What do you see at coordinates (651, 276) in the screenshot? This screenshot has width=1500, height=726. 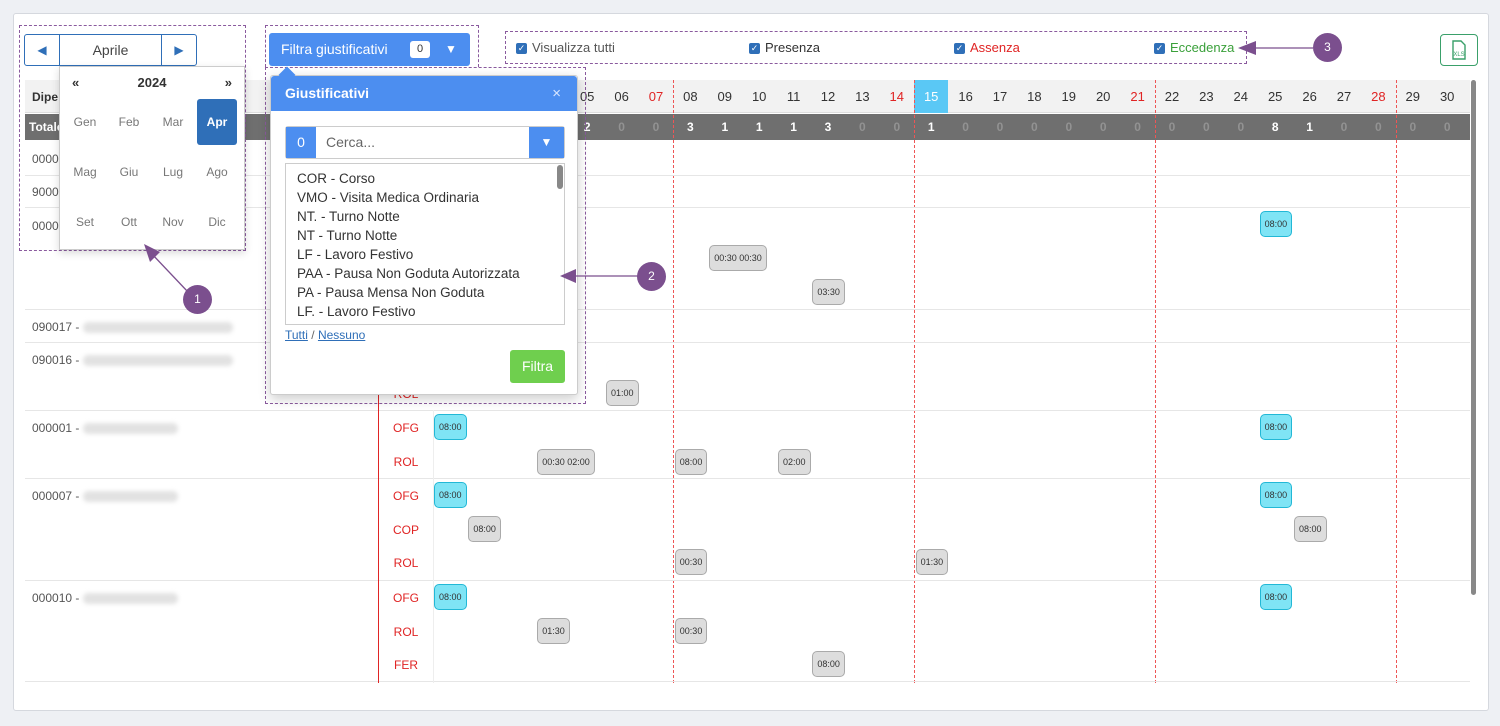 I see `callout-marker-2: 2` at bounding box center [651, 276].